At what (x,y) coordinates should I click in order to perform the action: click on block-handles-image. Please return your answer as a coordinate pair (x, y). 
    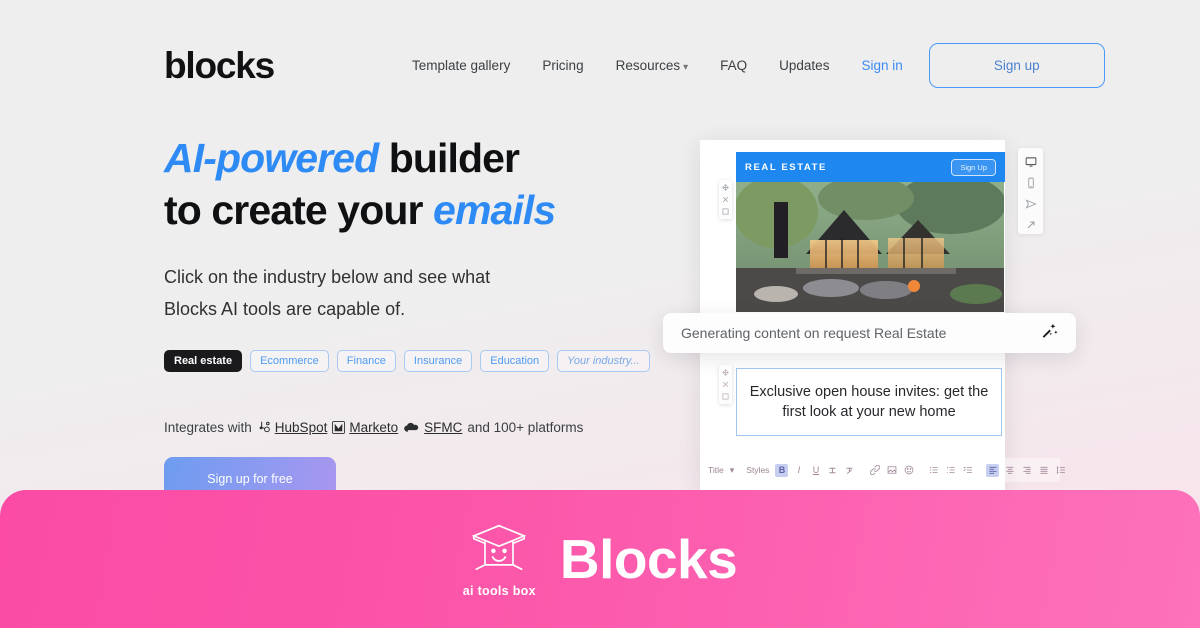
    Looking at the image, I should click on (725, 199).